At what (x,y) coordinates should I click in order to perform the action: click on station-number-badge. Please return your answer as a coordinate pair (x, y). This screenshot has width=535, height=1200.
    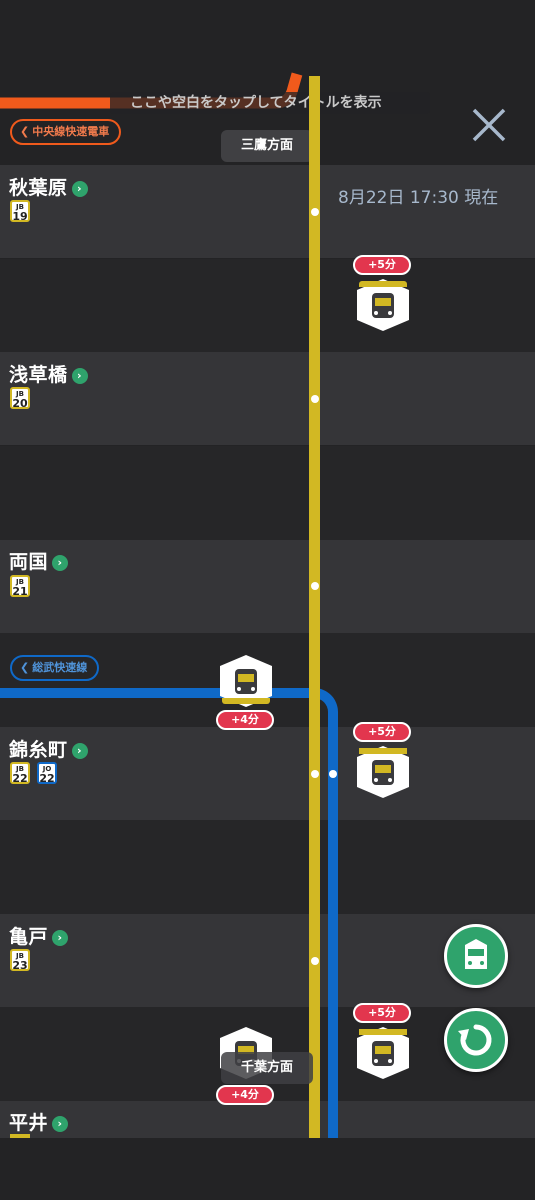
    Looking at the image, I should click on (20, 1136).